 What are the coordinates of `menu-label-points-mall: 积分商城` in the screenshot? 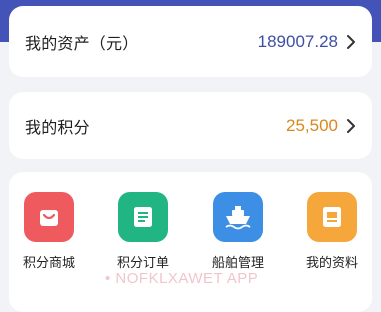 It's located at (48, 263).